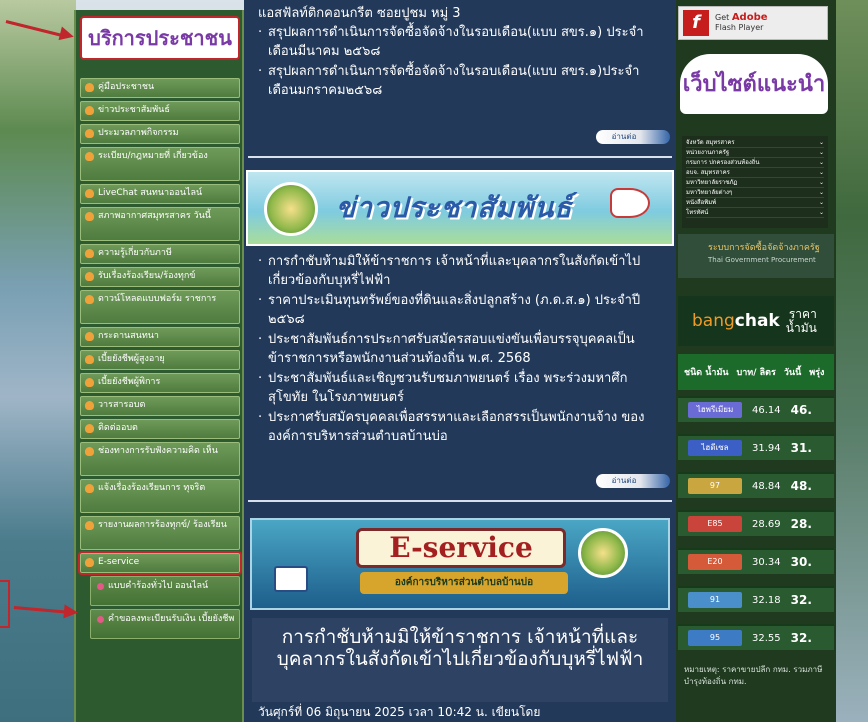  I want to click on sidebar-item-eservice: E-service, so click(160, 563).